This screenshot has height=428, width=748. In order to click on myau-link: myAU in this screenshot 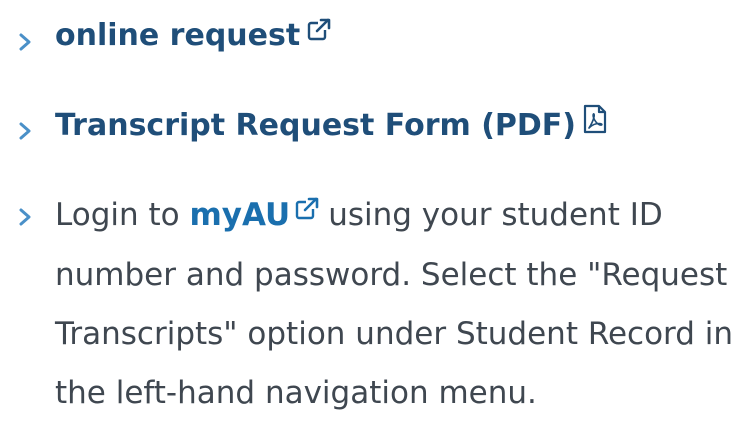, I will do `click(258, 215)`.